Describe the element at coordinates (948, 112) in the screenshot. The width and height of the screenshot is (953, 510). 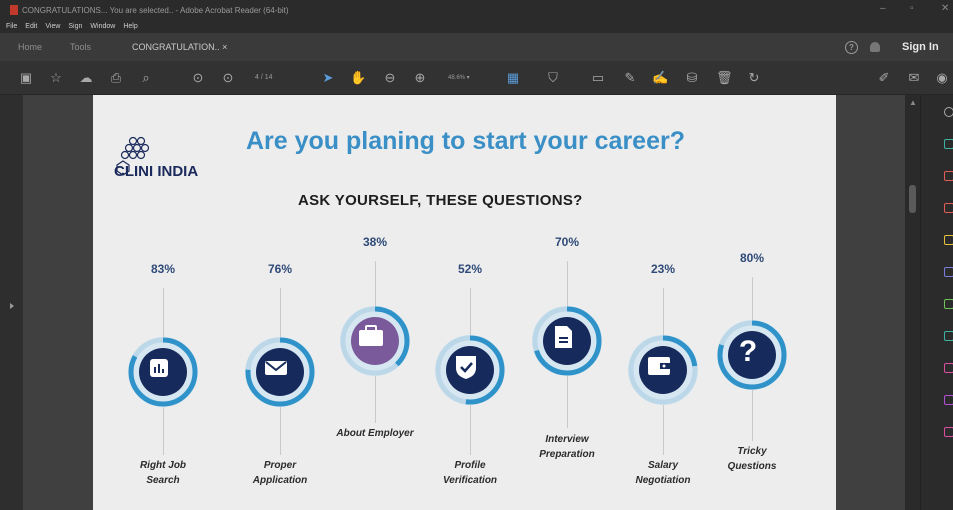
I see `search-tools-icon` at that location.